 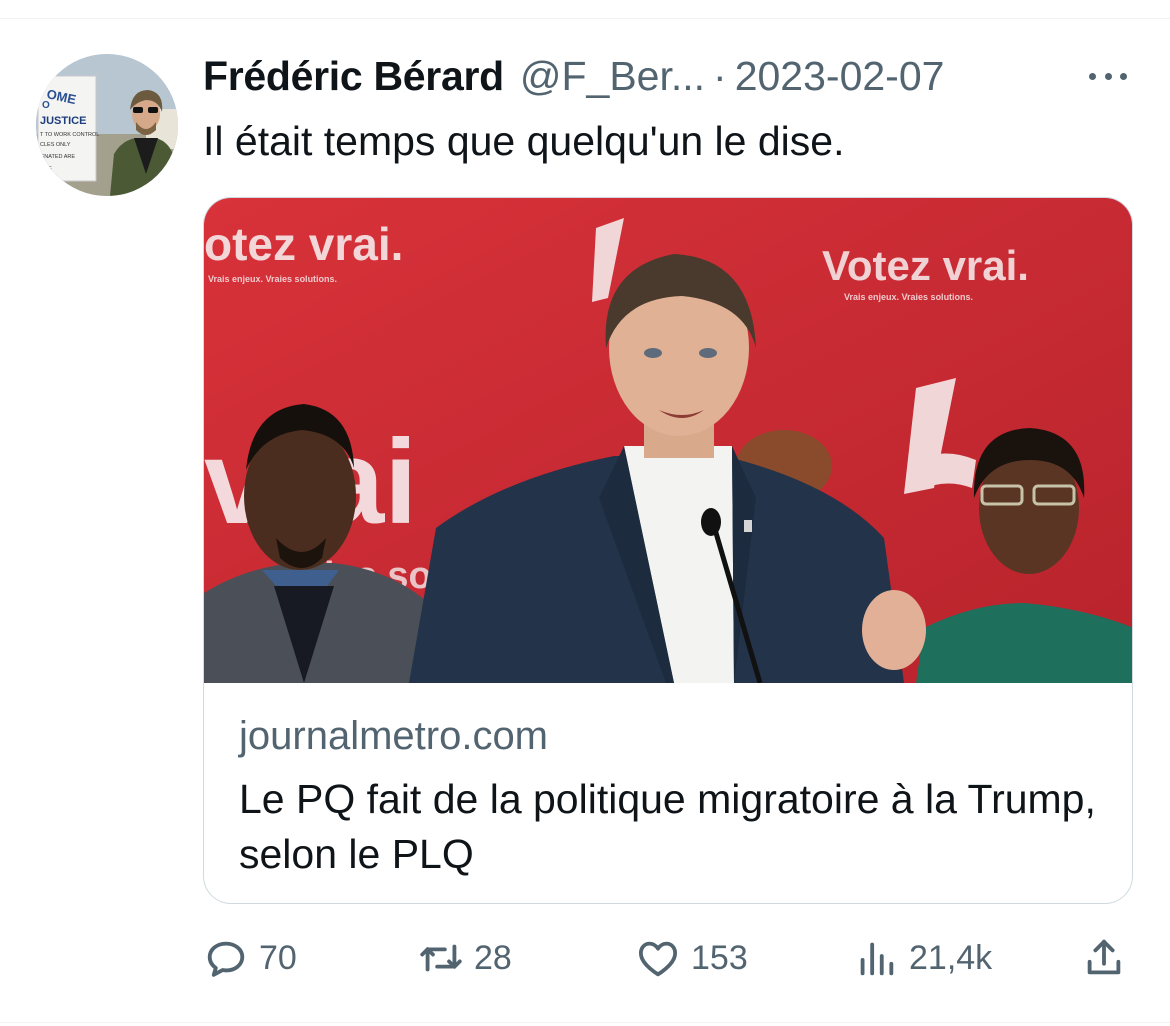 I want to click on tweet-header: Frédéric Bérard @F_Ber... · 2023-02-07, so click(x=673, y=76).